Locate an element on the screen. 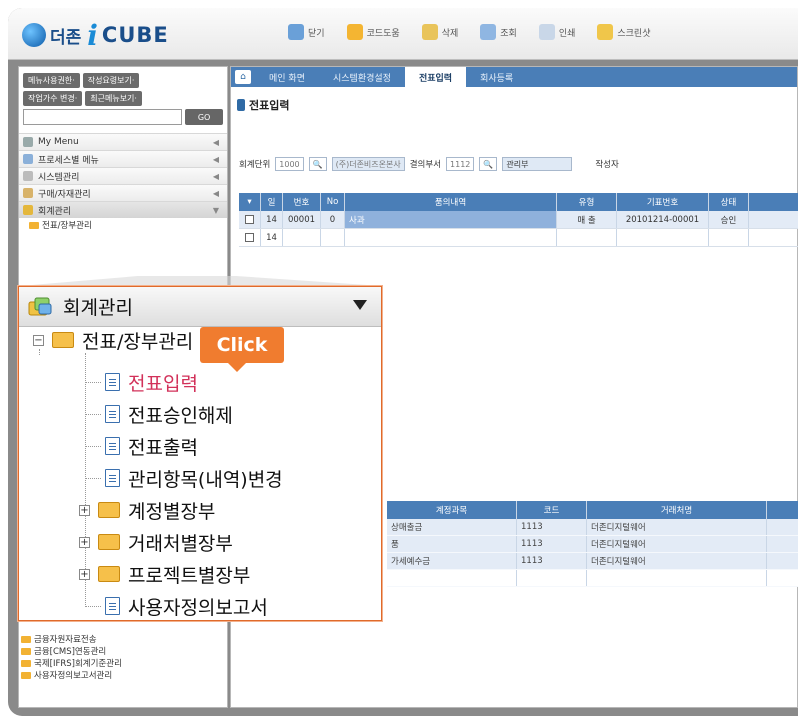 The image size is (798, 717). header-code: 코드 is located at coordinates (552, 510).